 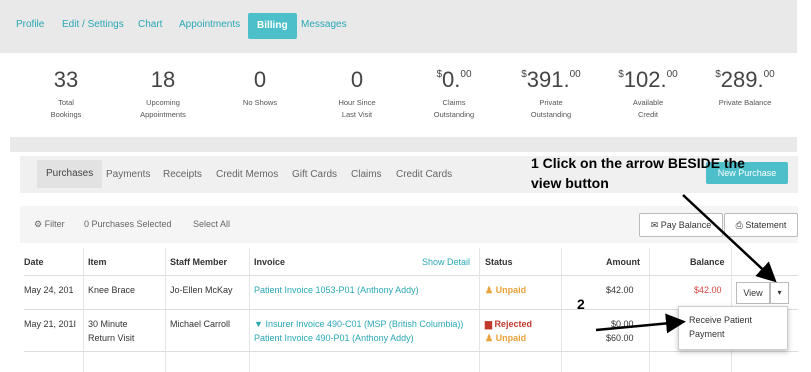 I want to click on row-amount: $42.00, so click(x=620, y=290).